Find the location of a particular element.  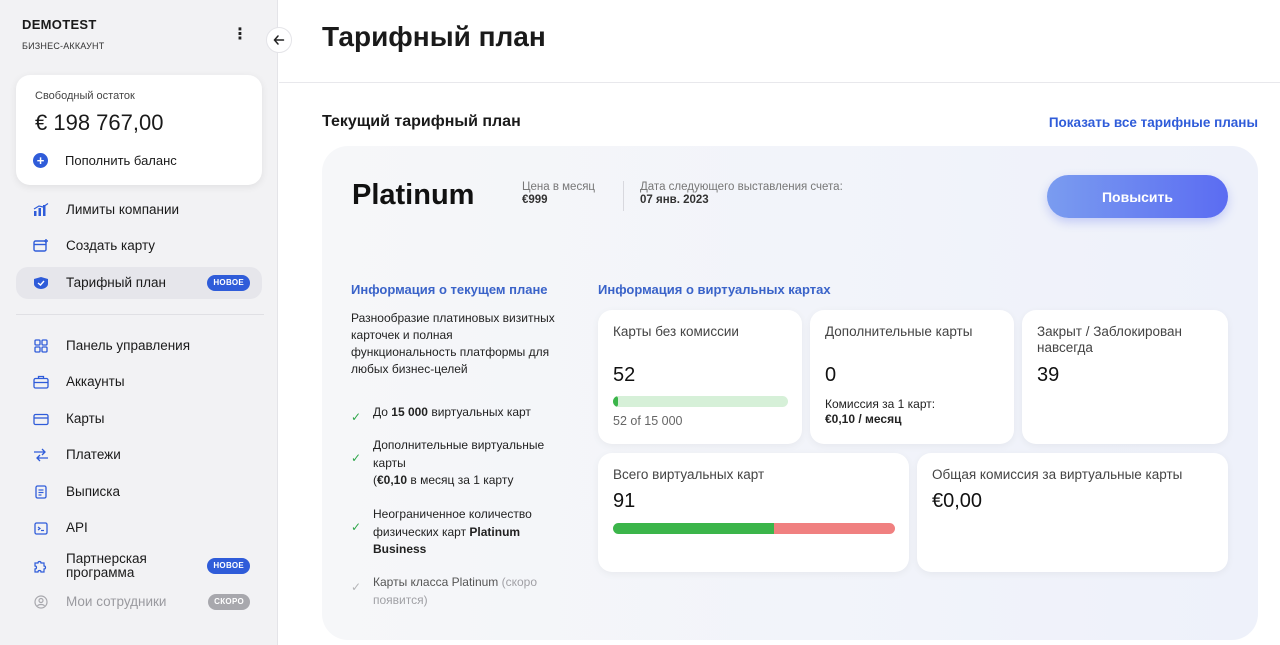

collapse-sidebar-button is located at coordinates (279, 40).